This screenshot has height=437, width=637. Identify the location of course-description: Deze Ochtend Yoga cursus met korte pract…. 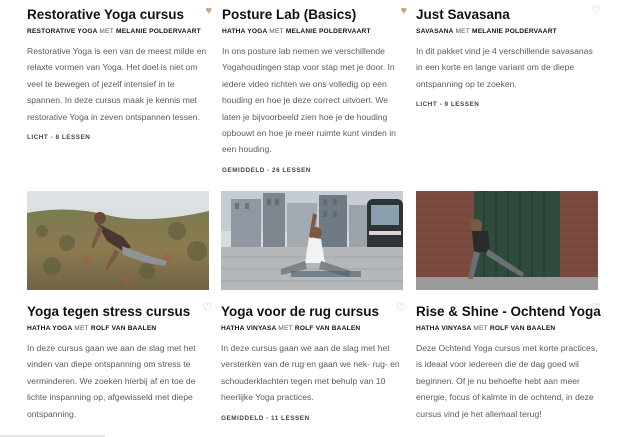
(507, 381).